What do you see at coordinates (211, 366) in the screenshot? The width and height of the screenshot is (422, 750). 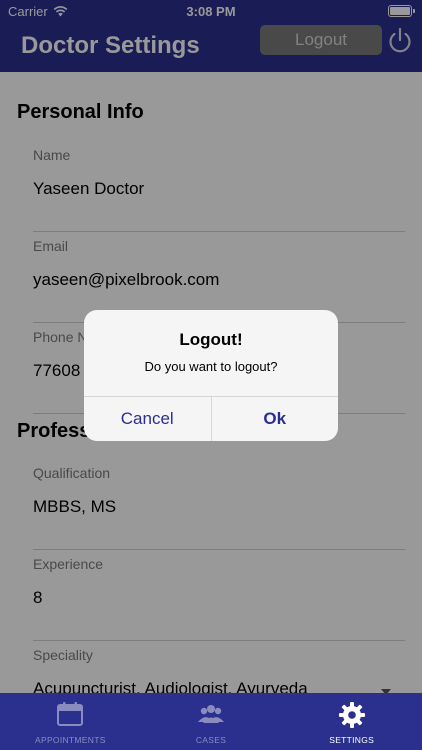 I see `alert-message: Do you want to logout?` at bounding box center [211, 366].